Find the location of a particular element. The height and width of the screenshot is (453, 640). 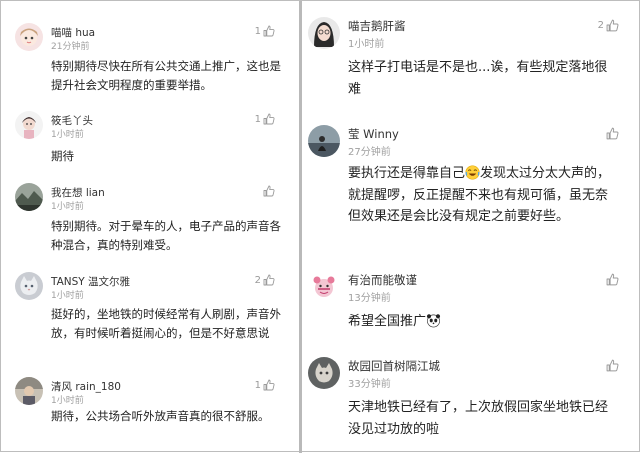

comment-text: 挺好的，坐地铁的时候经常有人刷剧，声音外放，有时候听着挺闹心的，但是不好意思说 is located at coordinates (166, 323).